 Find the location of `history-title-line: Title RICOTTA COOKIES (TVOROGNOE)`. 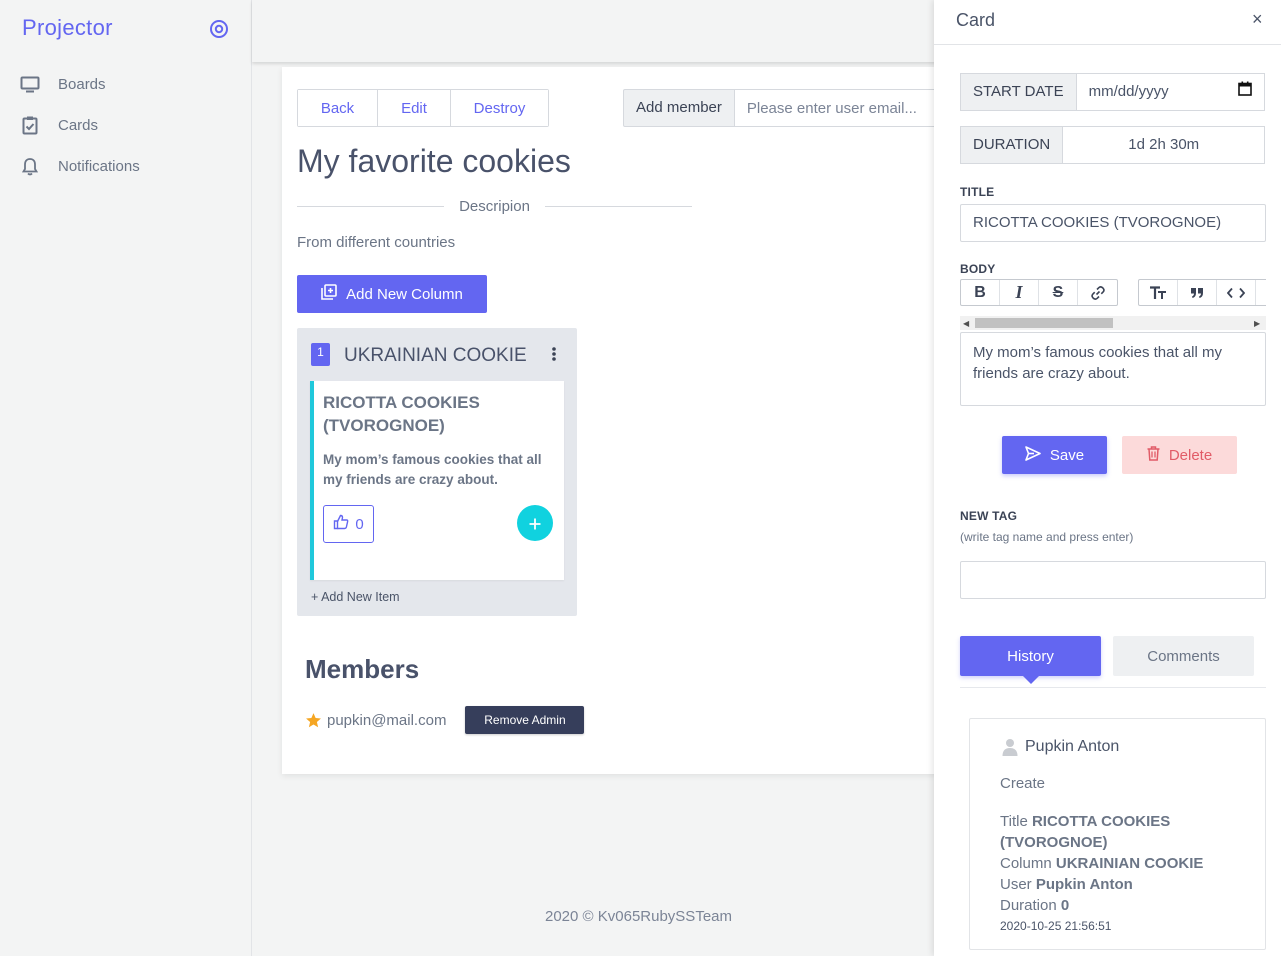

history-title-line: Title RICOTTA COOKIES (TVOROGNOE) is located at coordinates (1115, 832).